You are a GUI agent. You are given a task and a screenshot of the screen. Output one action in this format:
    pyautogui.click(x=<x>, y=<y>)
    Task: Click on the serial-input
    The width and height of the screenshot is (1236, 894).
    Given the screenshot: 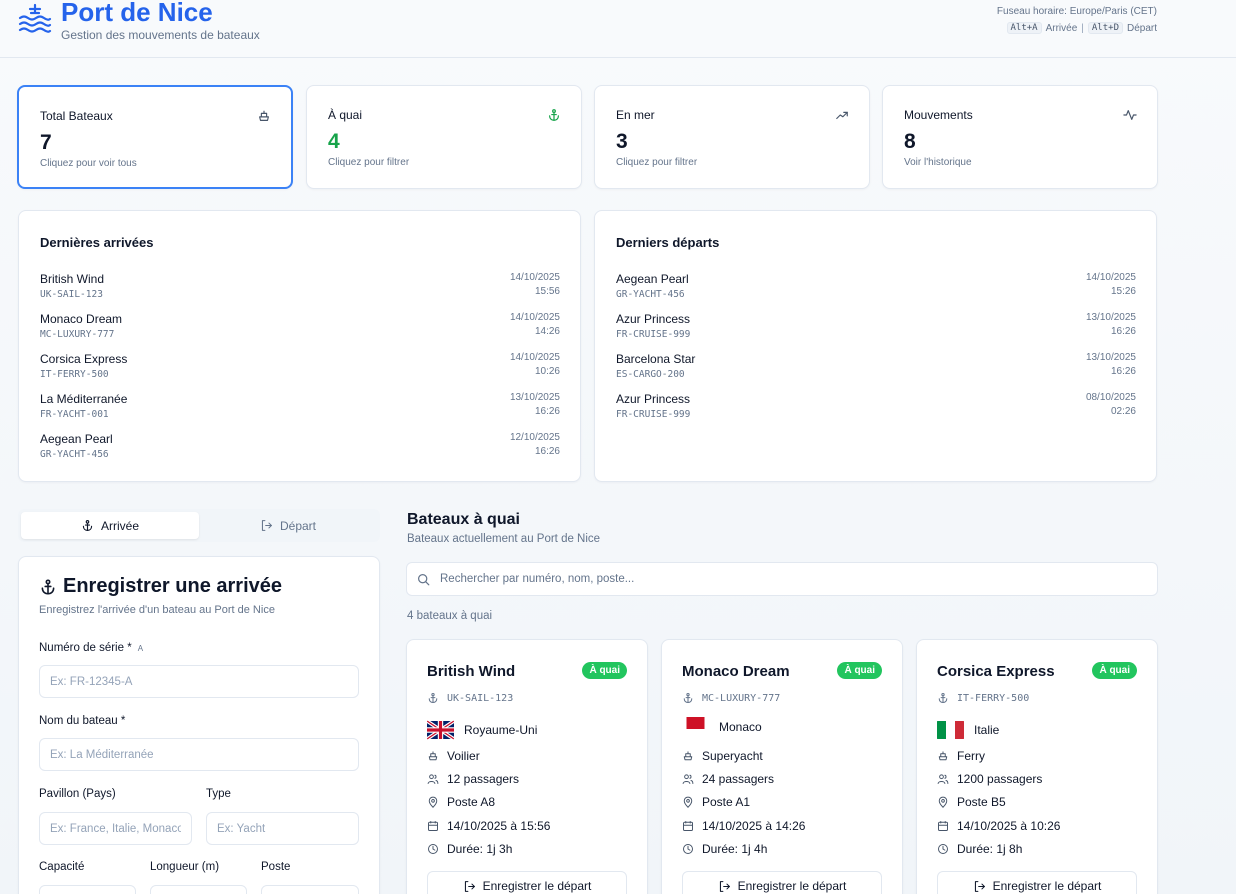 What is the action you would take?
    pyautogui.click(x=199, y=681)
    